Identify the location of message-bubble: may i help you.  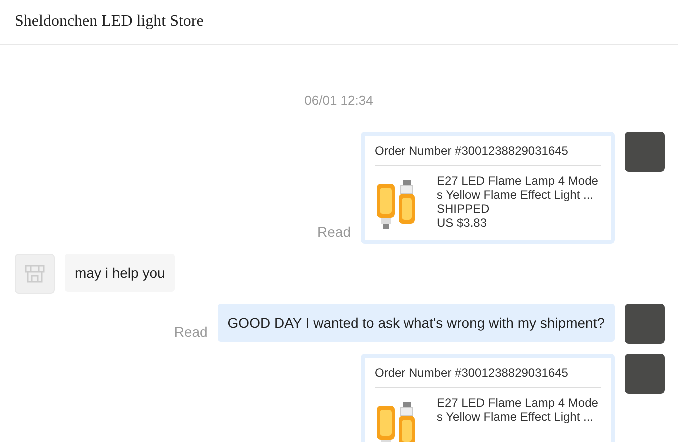
(120, 273).